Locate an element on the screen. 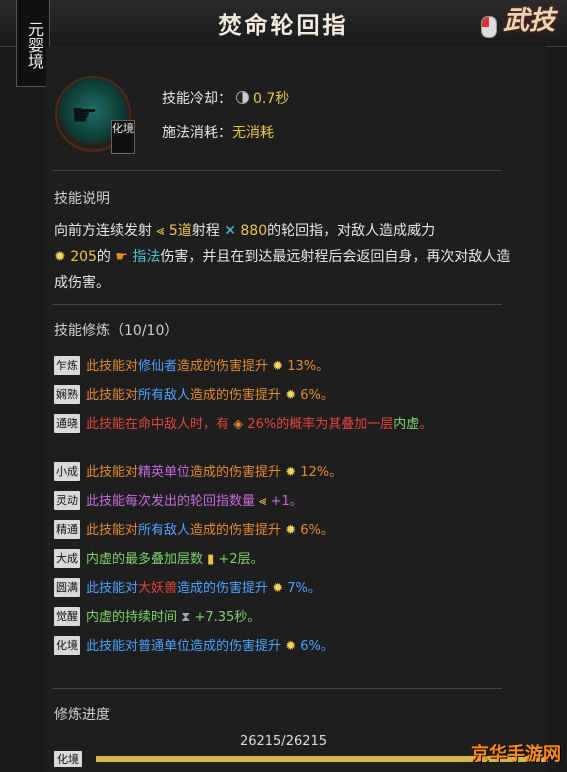  row-value: +1。 is located at coordinates (286, 501).